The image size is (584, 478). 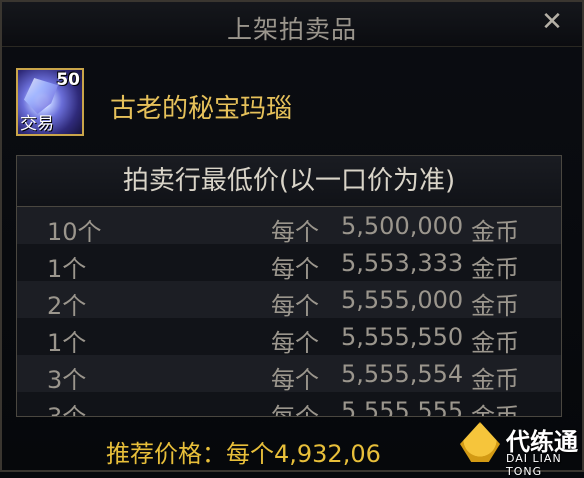 What do you see at coordinates (289, 181) in the screenshot?
I see `panel-header: 拍卖行最低价(以一口价为准)` at bounding box center [289, 181].